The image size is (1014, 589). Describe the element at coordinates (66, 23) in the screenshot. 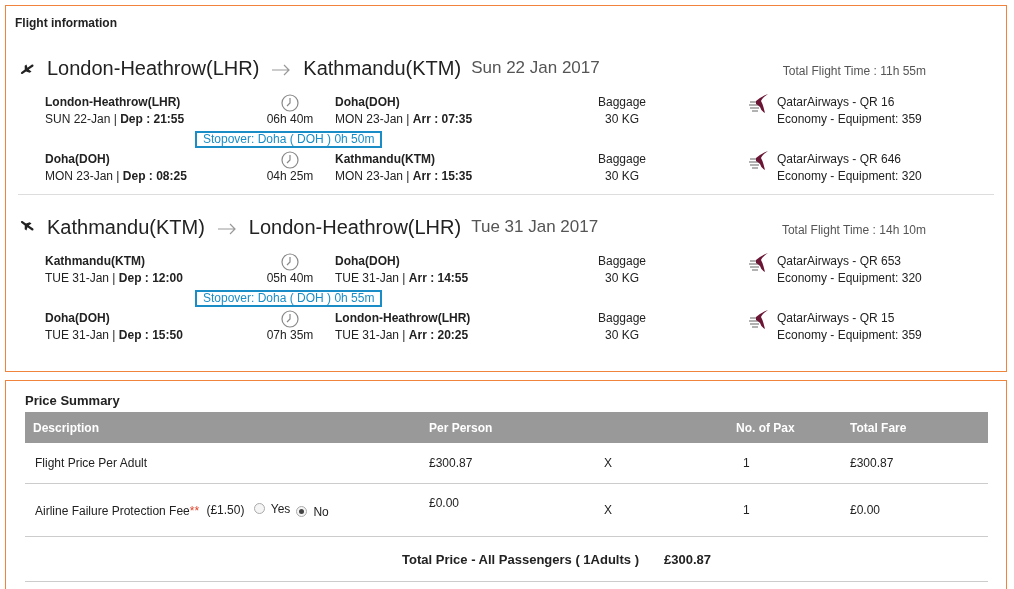

I see `section-title: Flight information` at that location.